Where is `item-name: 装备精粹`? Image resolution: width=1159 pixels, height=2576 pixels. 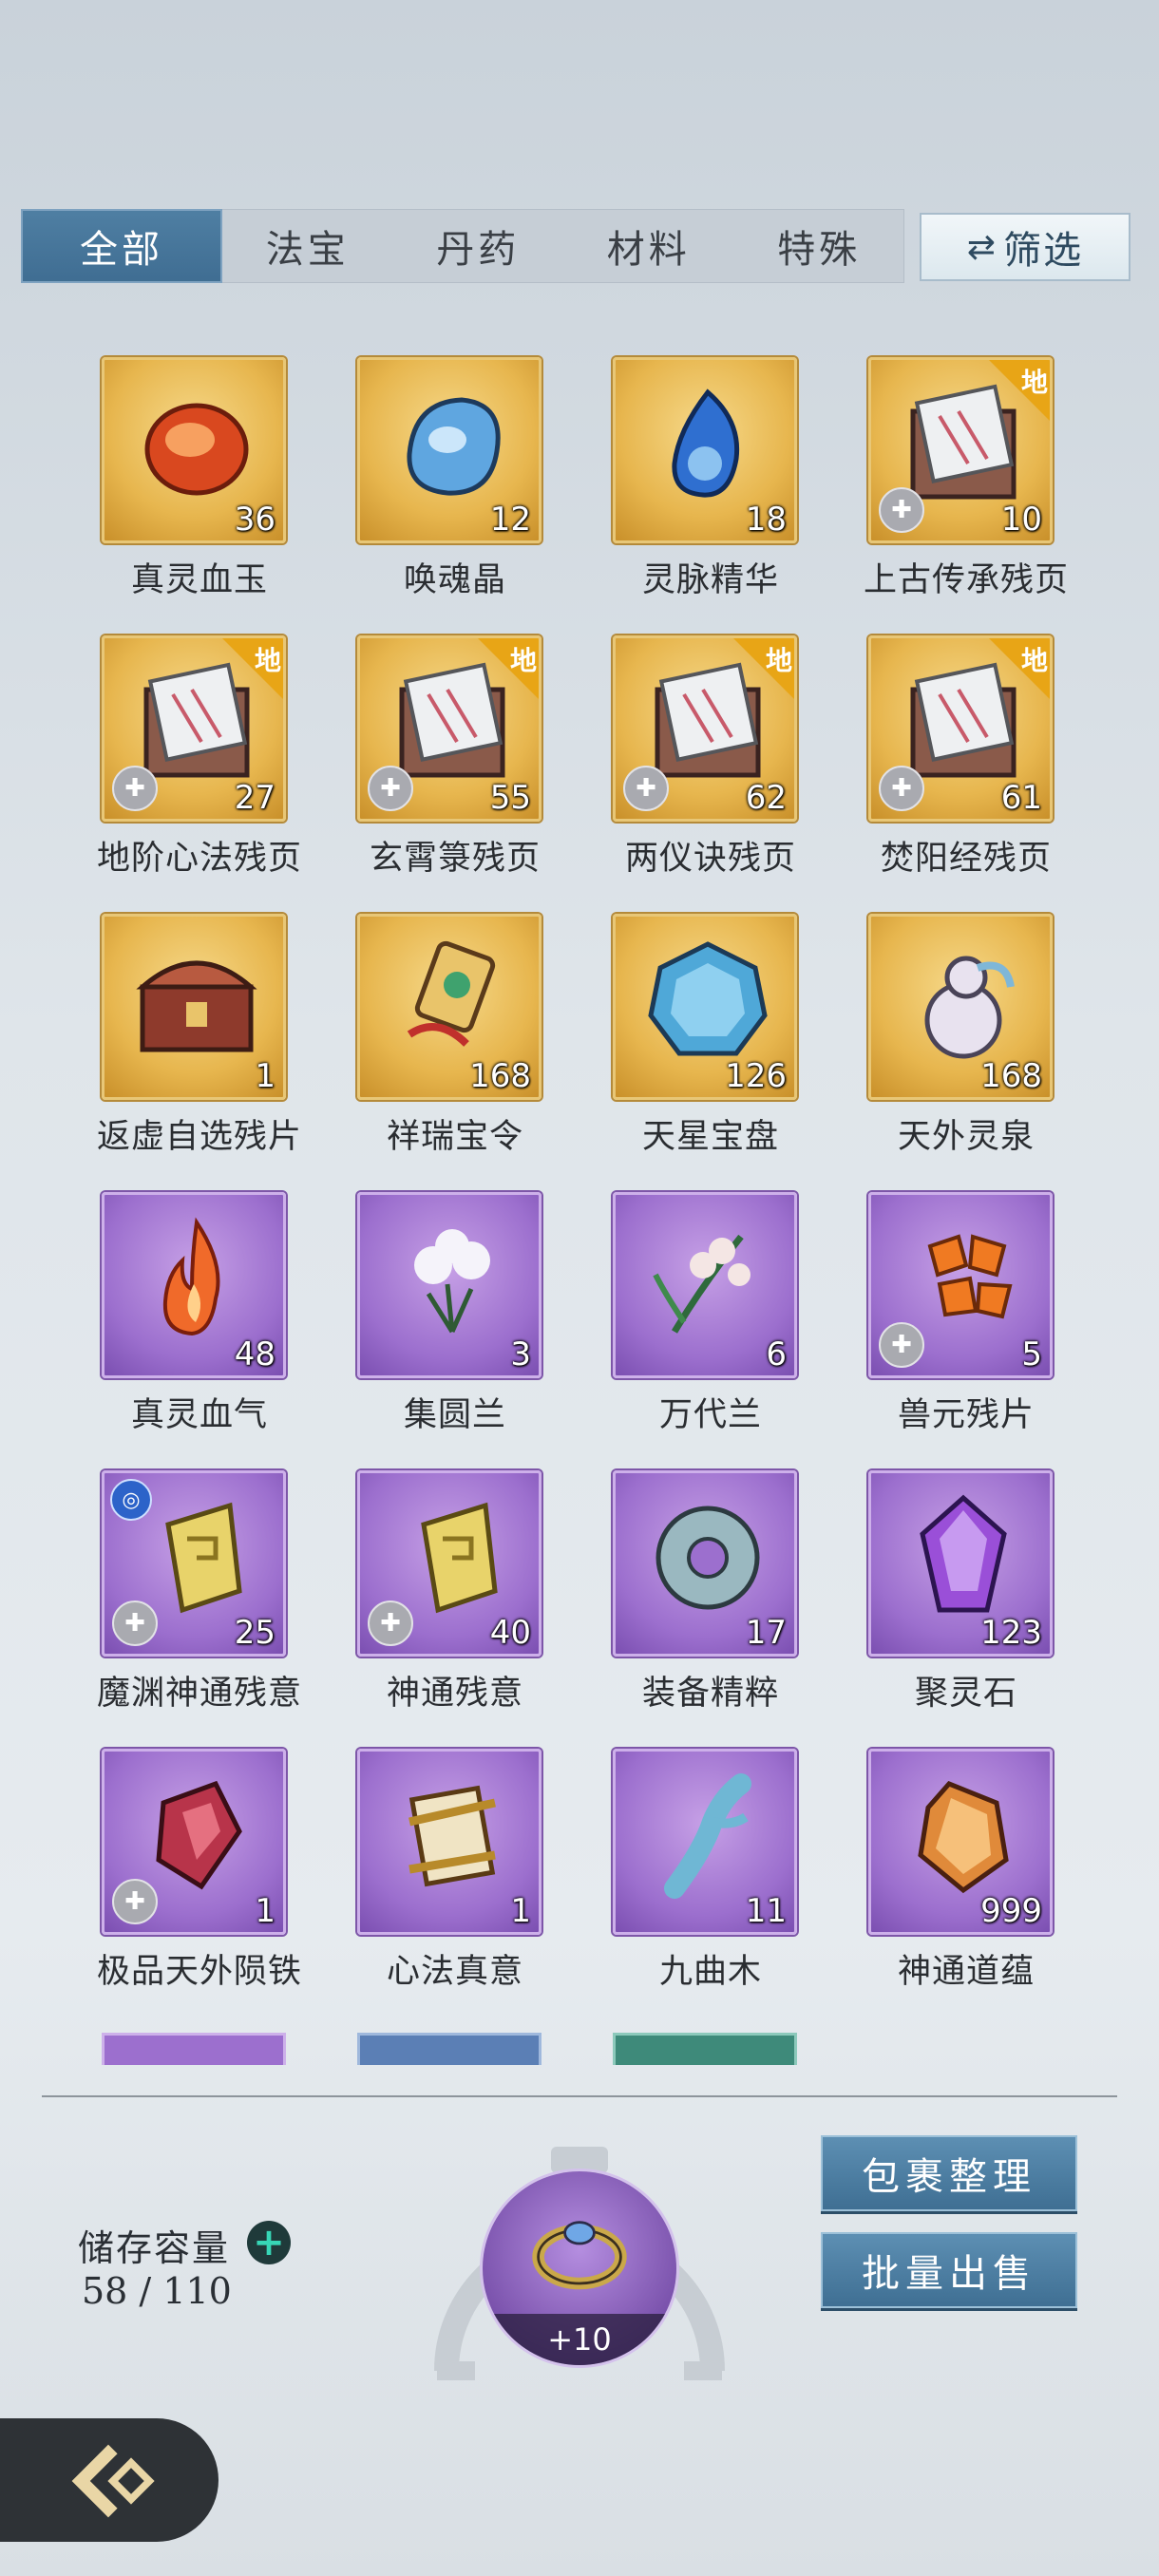 item-name: 装备精粹 is located at coordinates (710, 1694).